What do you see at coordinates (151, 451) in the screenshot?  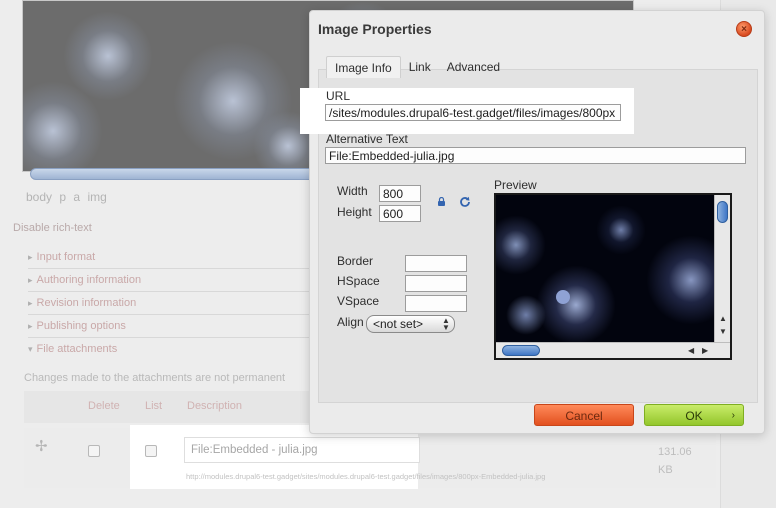 I see `list-checkbox` at bounding box center [151, 451].